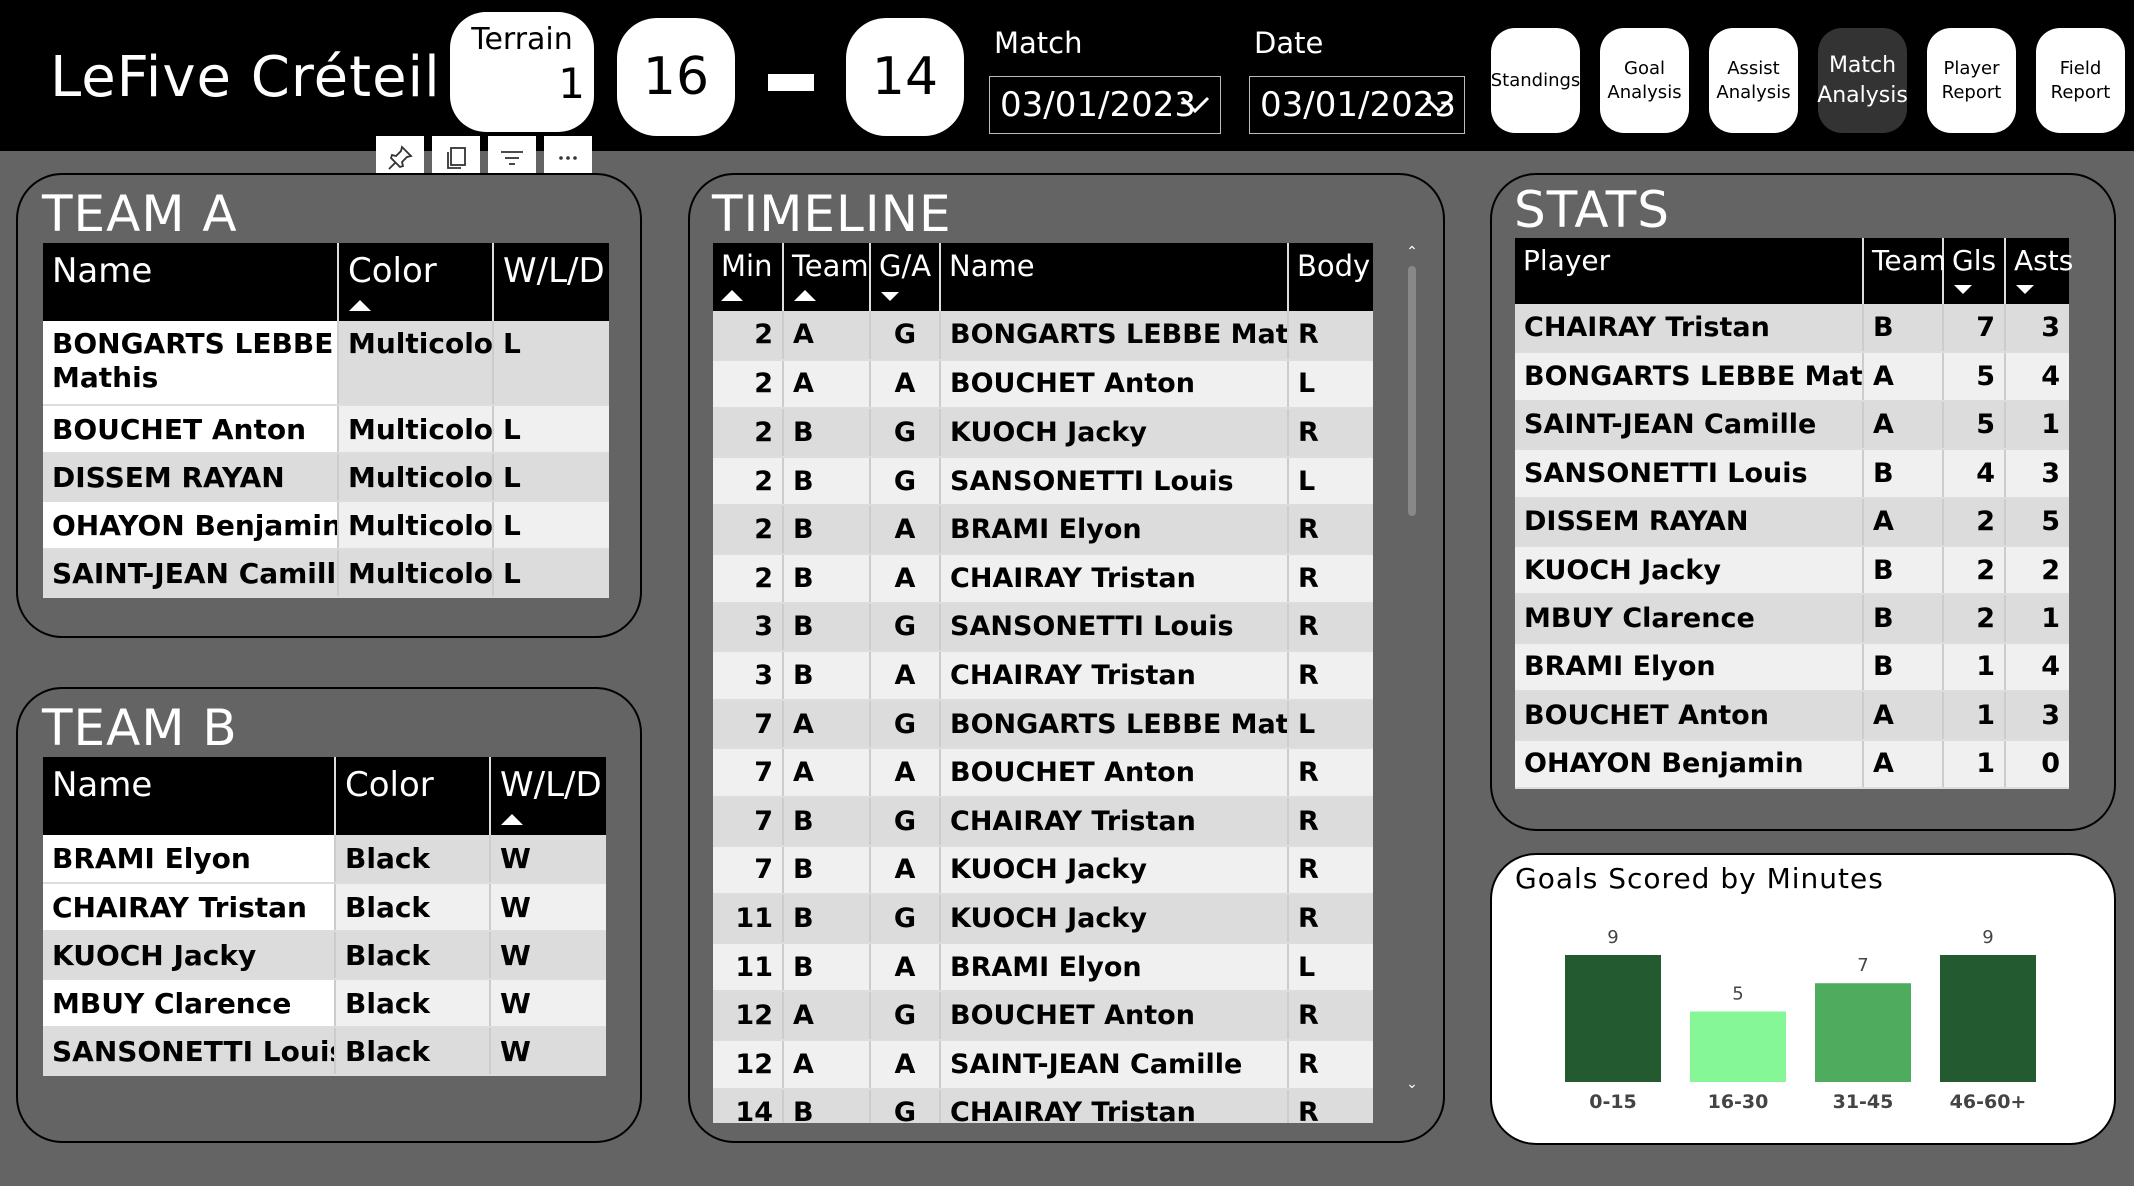 This screenshot has width=2134, height=1186. What do you see at coordinates (324, 859) in the screenshot?
I see `table-row: BRAMI Elyon Black W` at bounding box center [324, 859].